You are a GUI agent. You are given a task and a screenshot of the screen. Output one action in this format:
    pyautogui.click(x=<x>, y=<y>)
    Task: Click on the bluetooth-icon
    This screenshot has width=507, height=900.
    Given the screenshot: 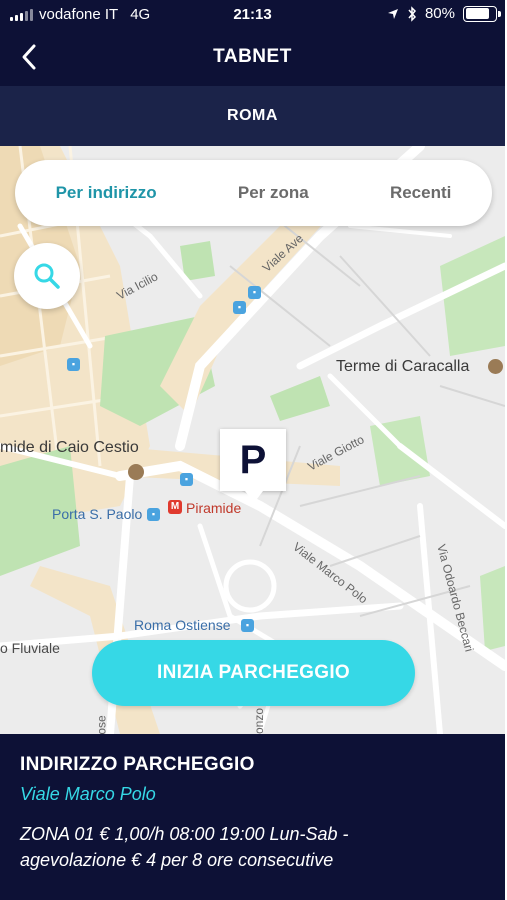 What is the action you would take?
    pyautogui.click(x=412, y=13)
    